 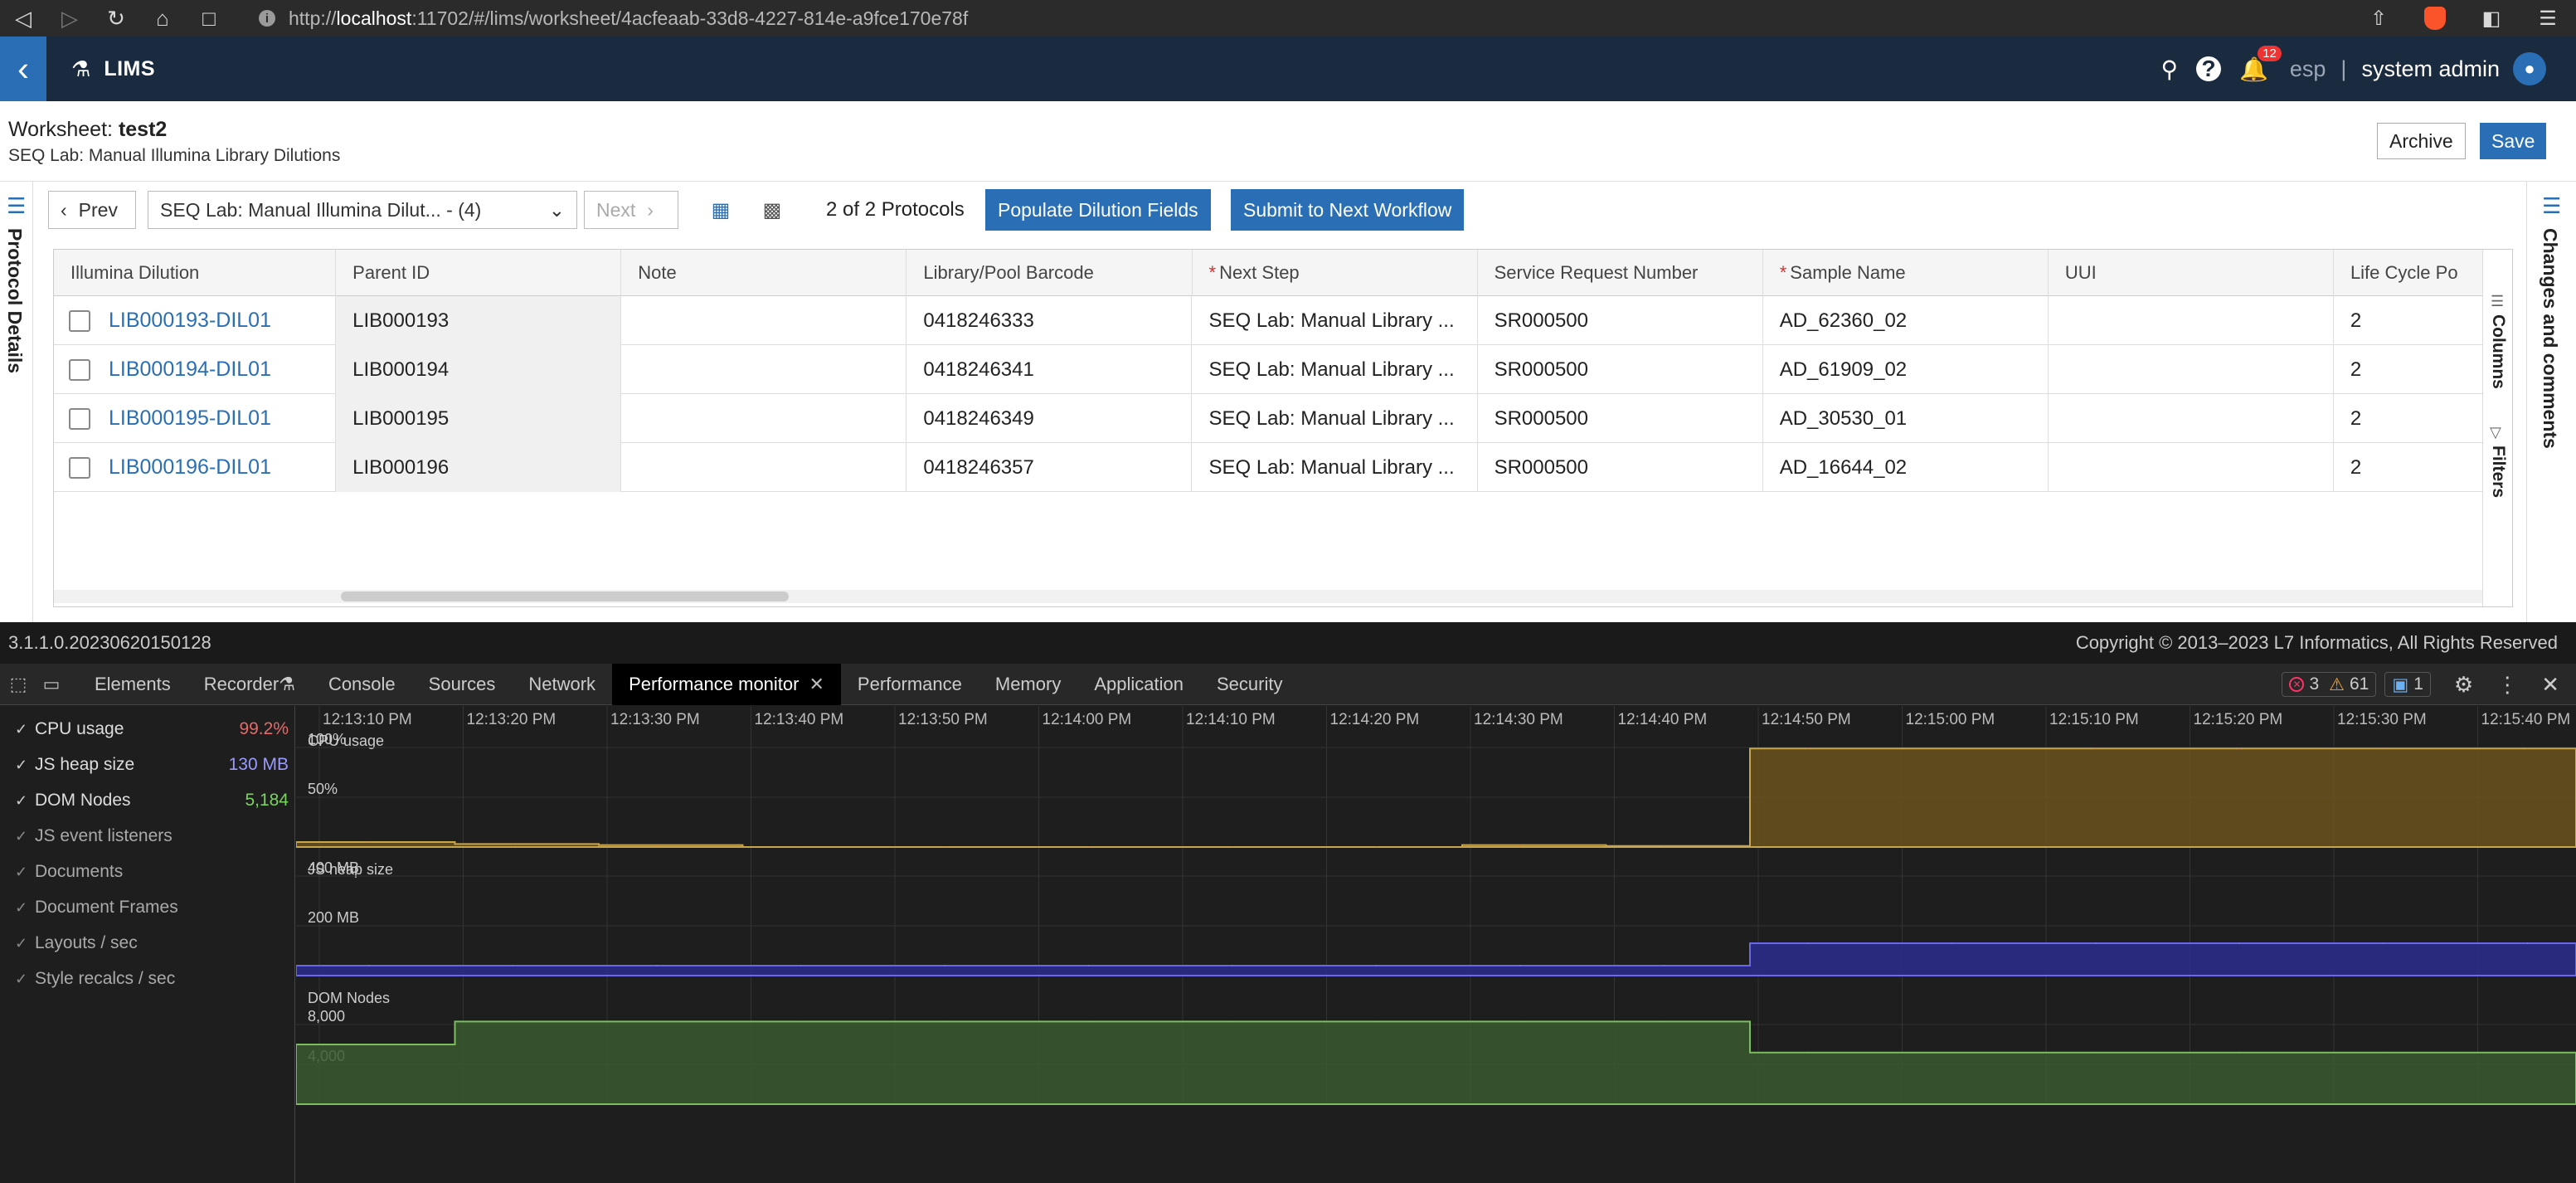 What do you see at coordinates (162, 18) in the screenshot?
I see `browser-home-icon: ⌂` at bounding box center [162, 18].